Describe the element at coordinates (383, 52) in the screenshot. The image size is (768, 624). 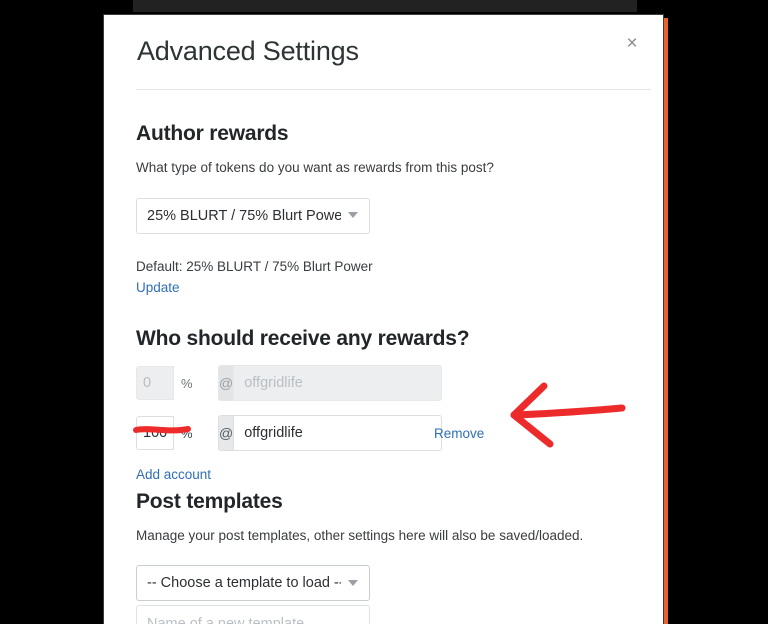
I see `modal-header: Advanced Settings ×` at that location.